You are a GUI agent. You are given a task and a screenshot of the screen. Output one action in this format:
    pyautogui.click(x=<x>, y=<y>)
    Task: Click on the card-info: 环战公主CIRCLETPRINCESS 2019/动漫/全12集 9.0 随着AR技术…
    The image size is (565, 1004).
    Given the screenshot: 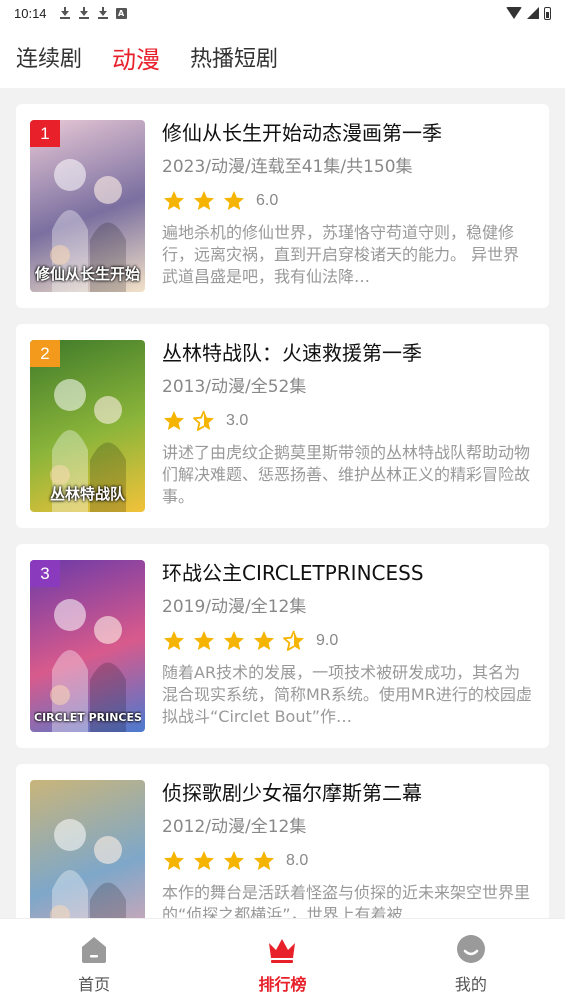 What is the action you would take?
    pyautogui.click(x=348, y=646)
    